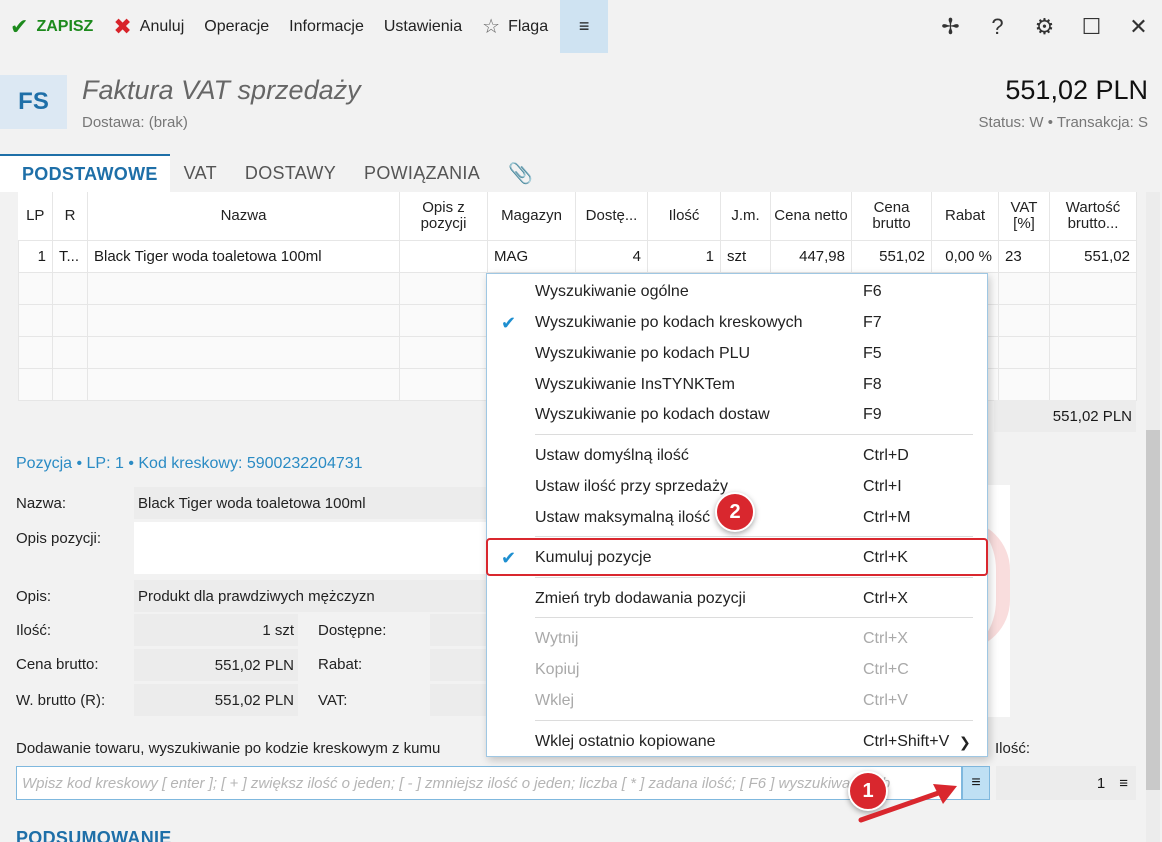 The height and width of the screenshot is (842, 1162). What do you see at coordinates (236, 26) in the screenshot?
I see `operations-menu: Operacje` at bounding box center [236, 26].